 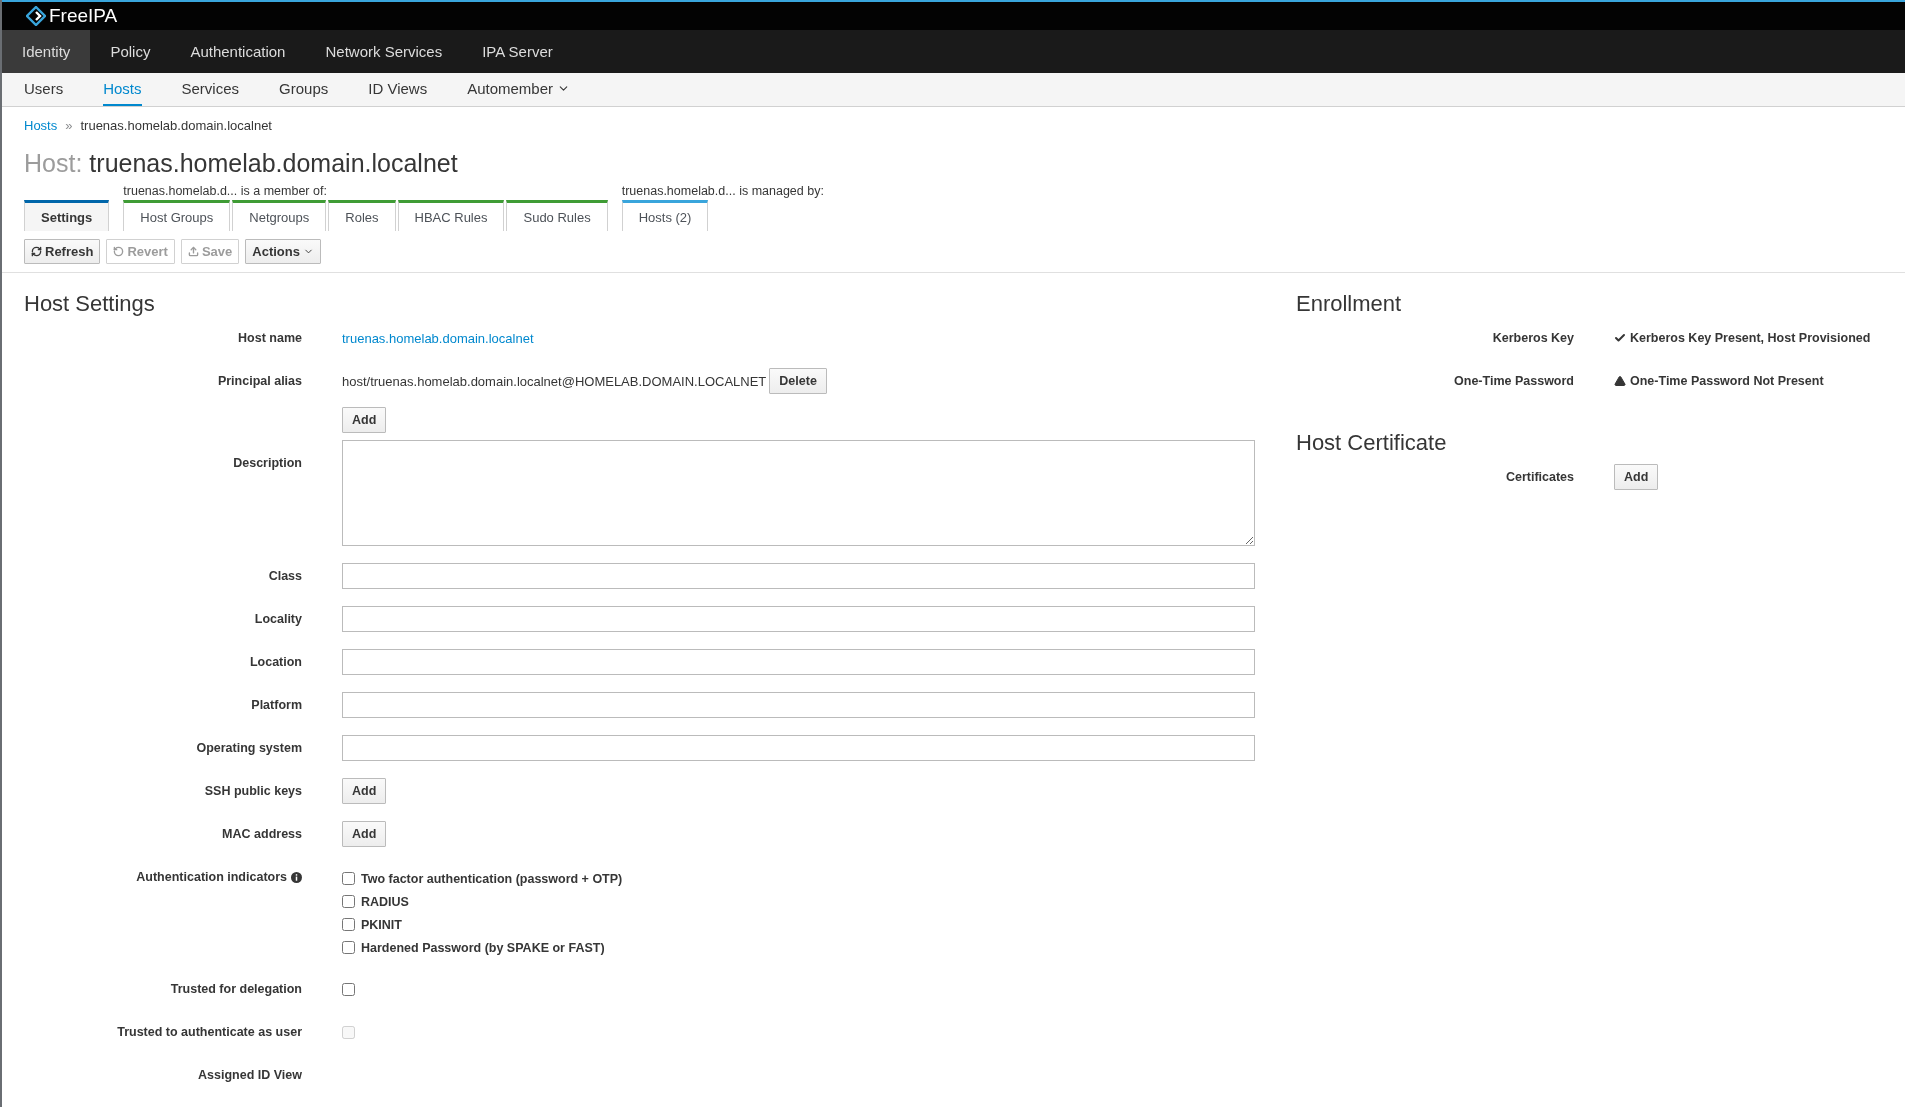 I want to click on checkbox-label: Two factor authentication (password + OTP), so click(x=492, y=878).